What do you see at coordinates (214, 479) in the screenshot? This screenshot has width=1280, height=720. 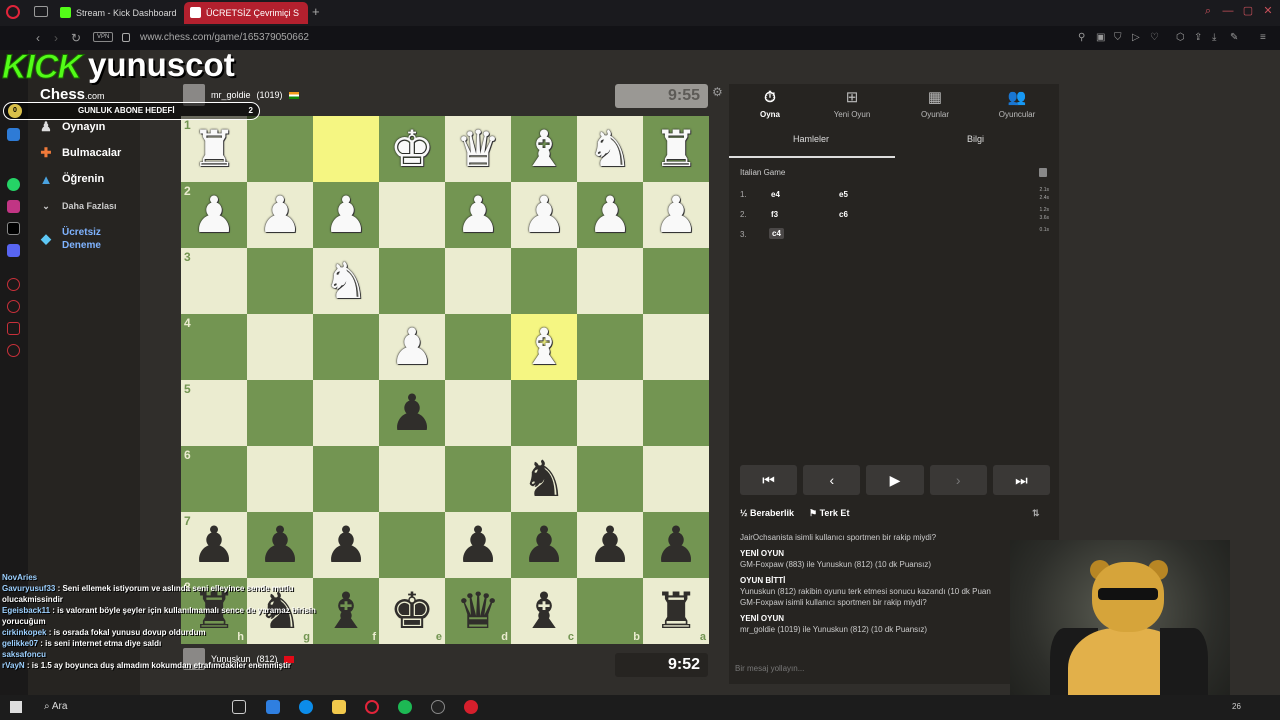 I see `board-square: 6` at bounding box center [214, 479].